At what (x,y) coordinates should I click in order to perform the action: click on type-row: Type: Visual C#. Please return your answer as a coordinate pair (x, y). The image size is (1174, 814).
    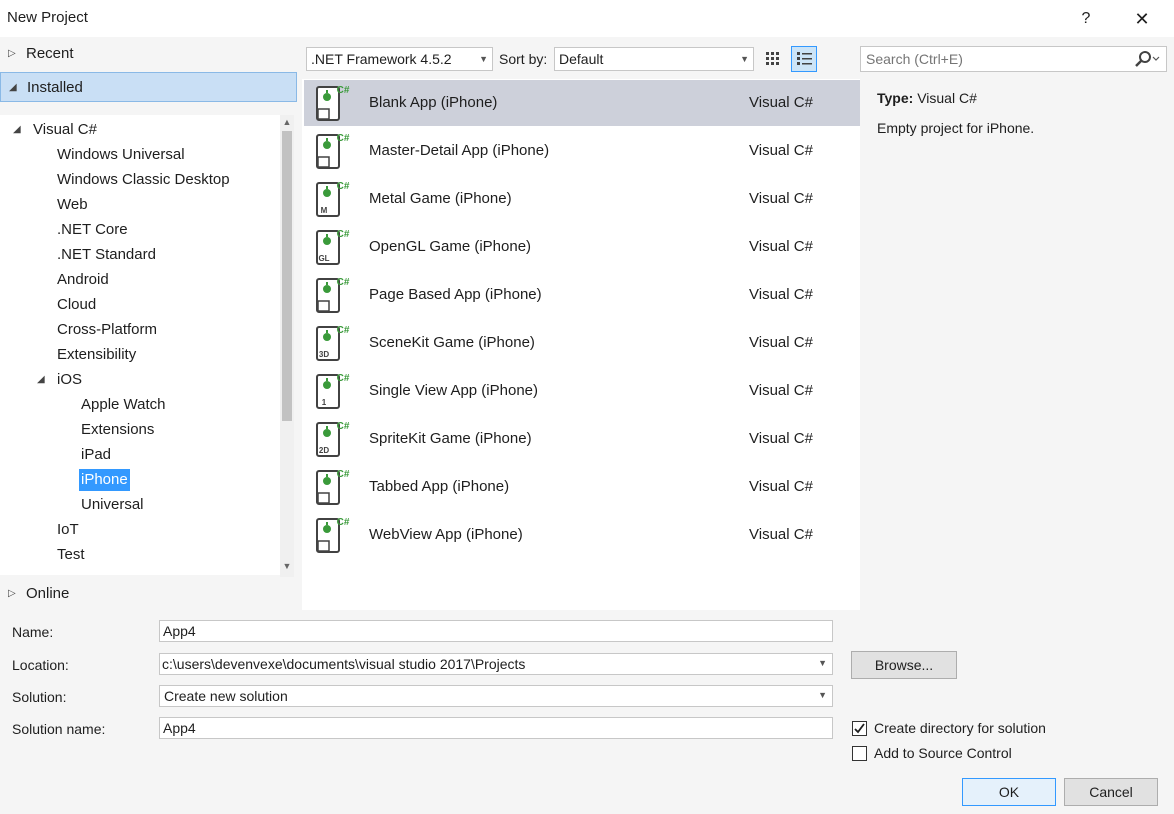
    Looking at the image, I should click on (927, 98).